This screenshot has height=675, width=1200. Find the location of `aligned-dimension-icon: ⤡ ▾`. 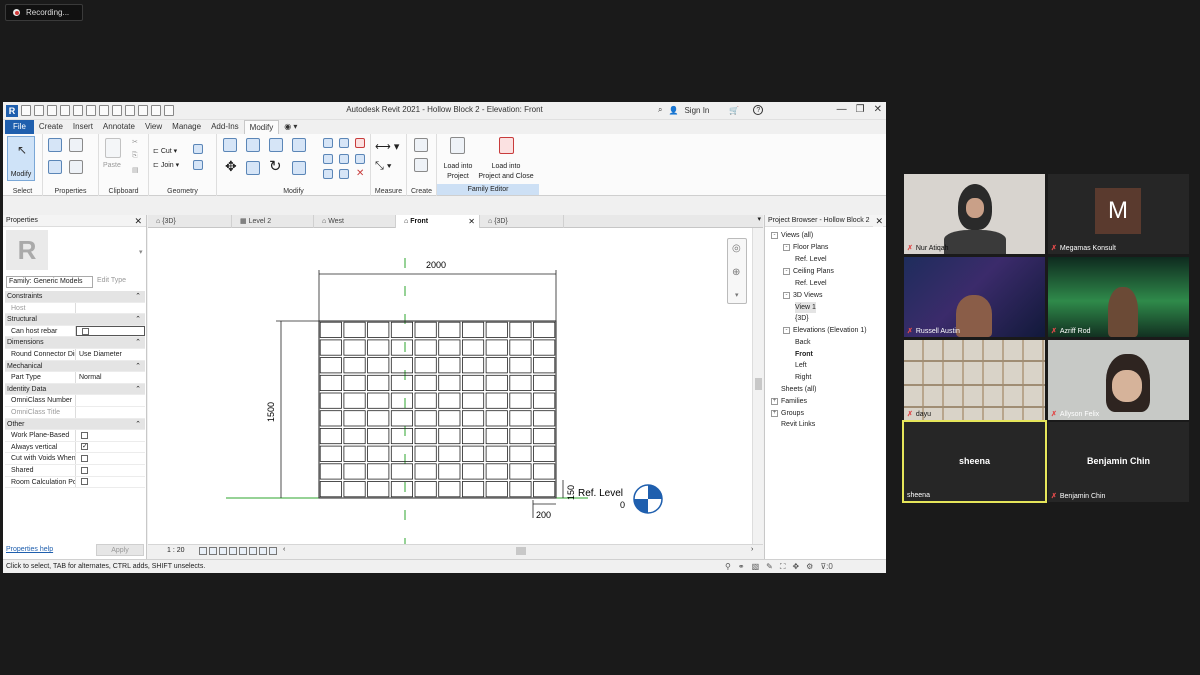

aligned-dimension-icon: ⤡ ▾ is located at coordinates (383, 166).